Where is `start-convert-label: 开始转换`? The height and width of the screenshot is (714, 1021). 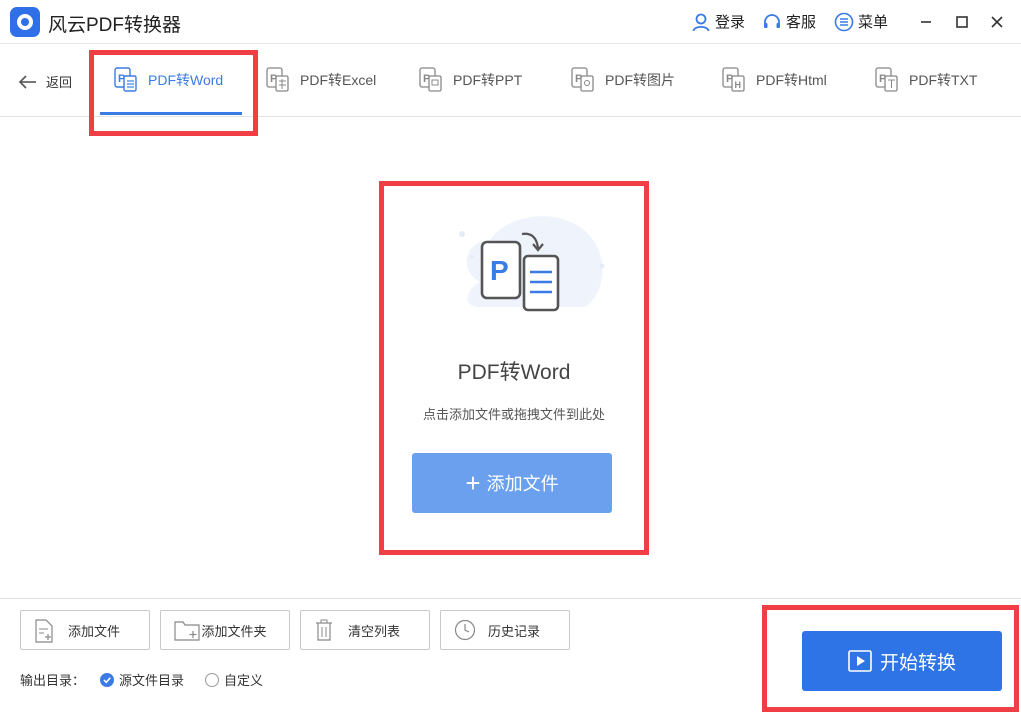
start-convert-label: 开始转换 is located at coordinates (917, 663).